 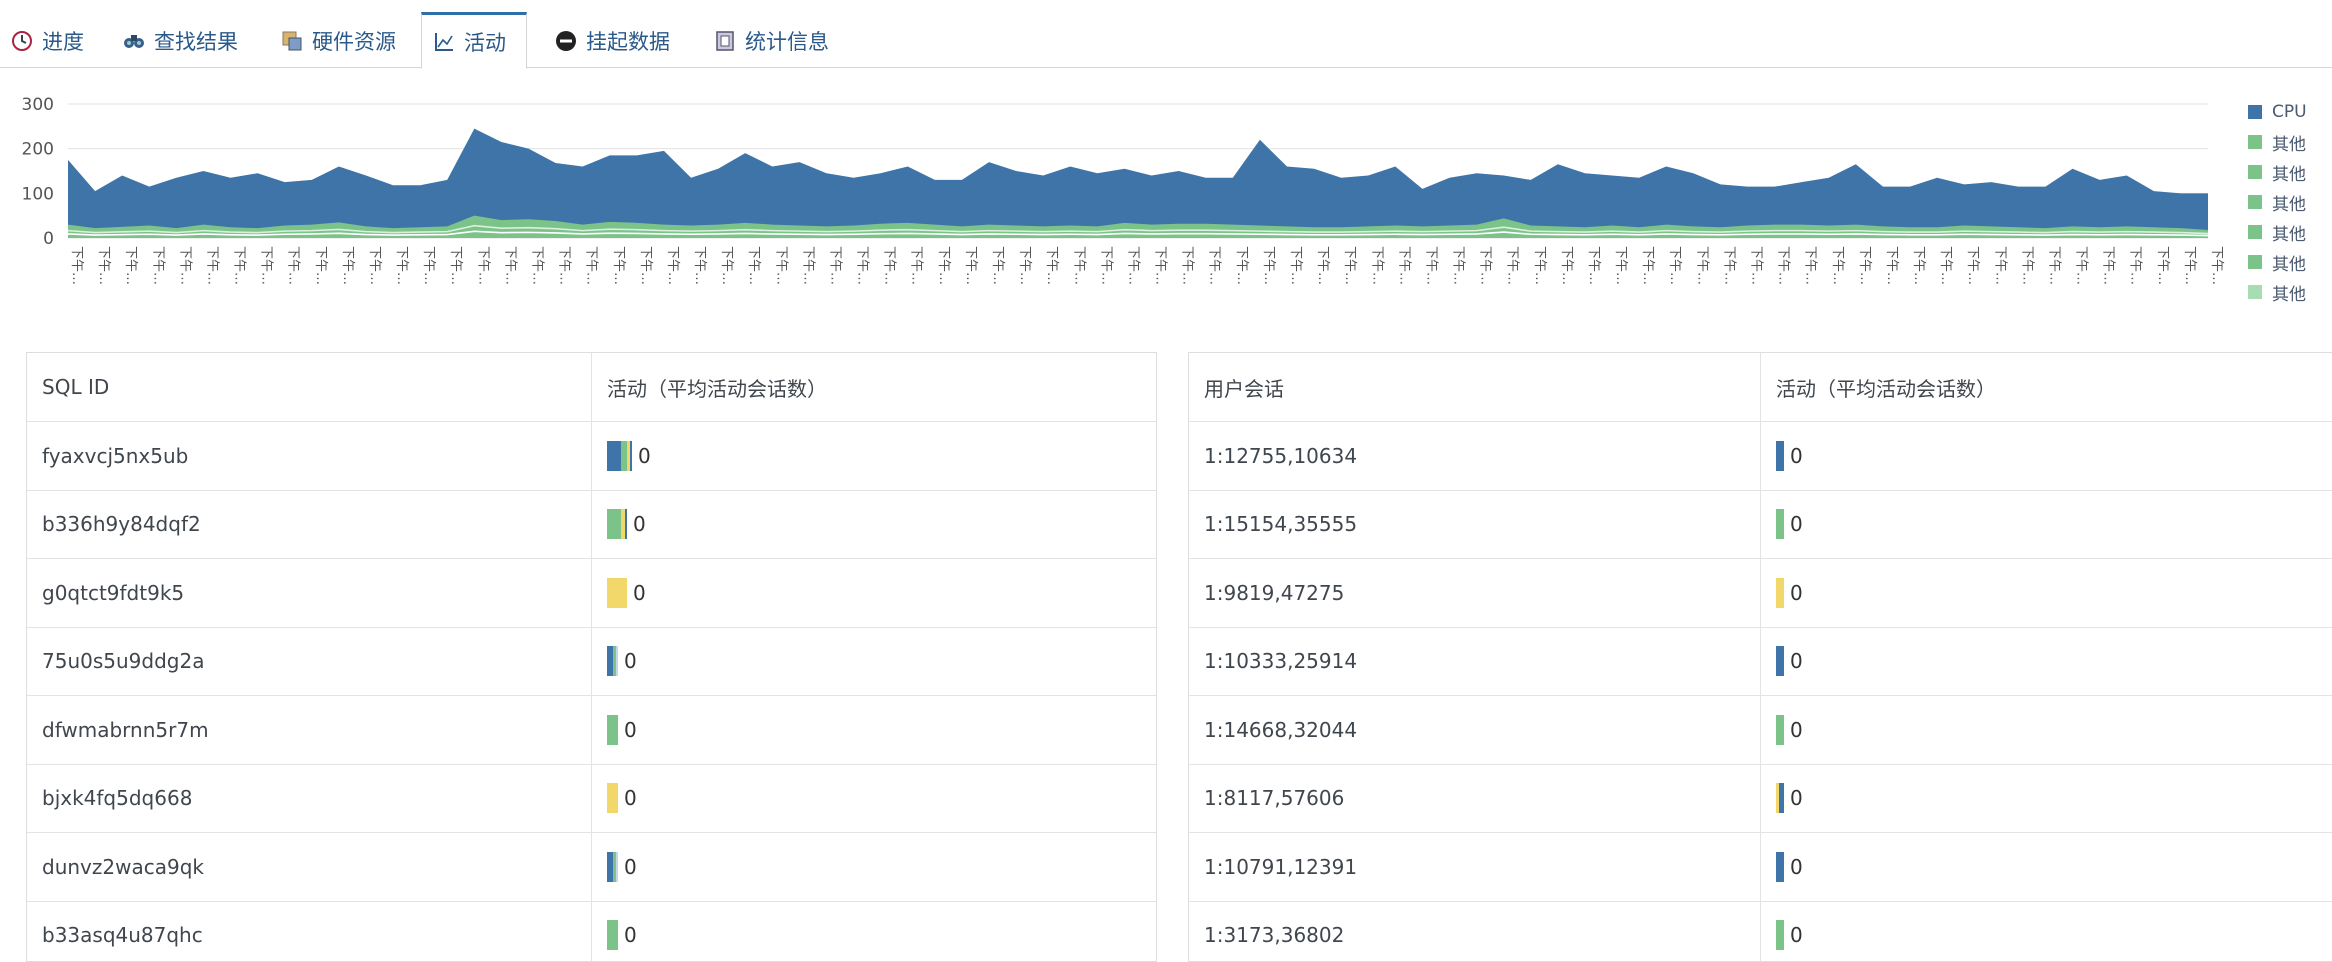 I want to click on table-row: 1:3173,368020, so click(x=1760, y=932).